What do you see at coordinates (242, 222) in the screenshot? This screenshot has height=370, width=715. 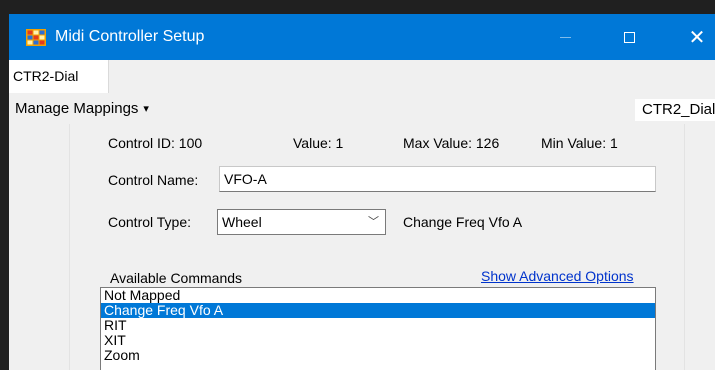 I see `control-type-value: Wheel` at bounding box center [242, 222].